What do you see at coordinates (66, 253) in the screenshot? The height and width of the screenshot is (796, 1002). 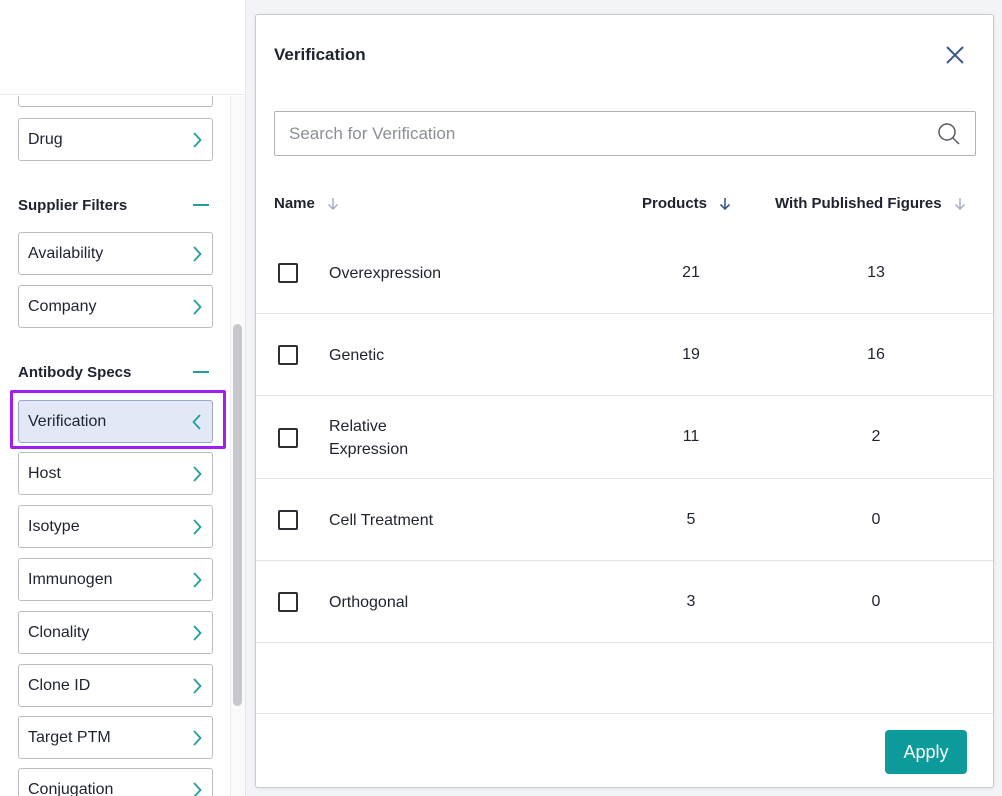 I see `filter-item-label: Availability` at bounding box center [66, 253].